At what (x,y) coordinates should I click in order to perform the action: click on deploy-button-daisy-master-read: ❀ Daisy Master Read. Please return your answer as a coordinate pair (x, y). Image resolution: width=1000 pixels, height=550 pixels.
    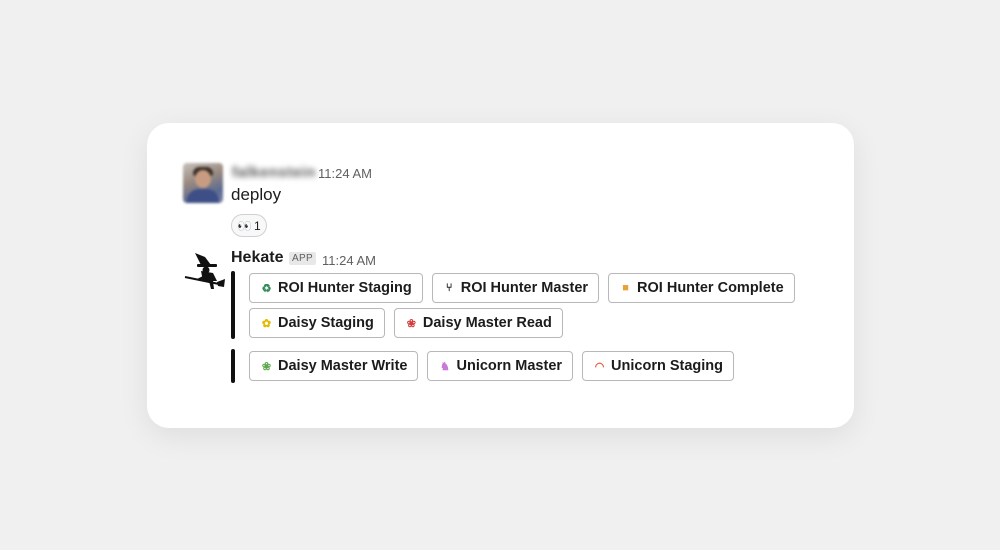
    Looking at the image, I should click on (478, 323).